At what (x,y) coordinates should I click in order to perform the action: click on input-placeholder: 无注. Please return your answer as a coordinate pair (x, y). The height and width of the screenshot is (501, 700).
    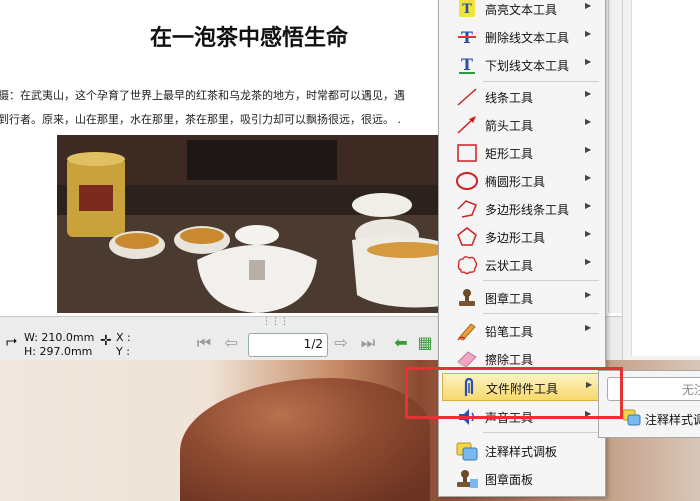
    Looking at the image, I should click on (690, 390).